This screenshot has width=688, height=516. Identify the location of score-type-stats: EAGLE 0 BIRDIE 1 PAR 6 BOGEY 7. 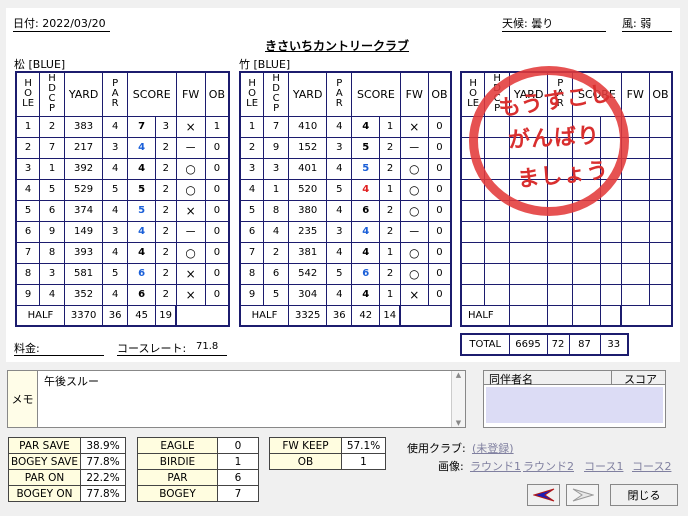
(198, 469).